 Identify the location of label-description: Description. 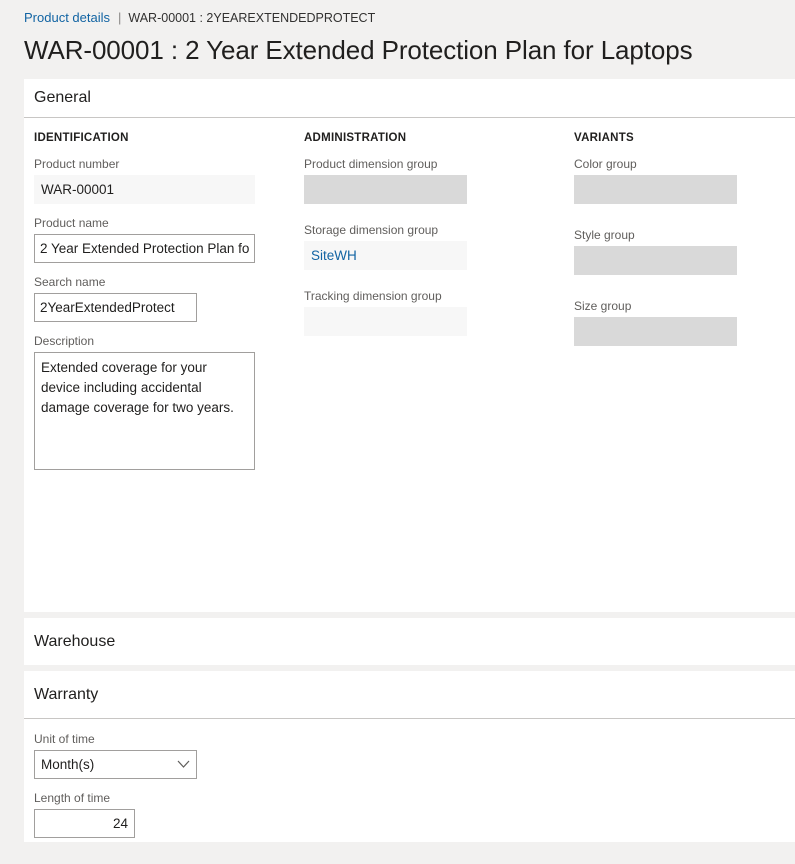
(64, 341).